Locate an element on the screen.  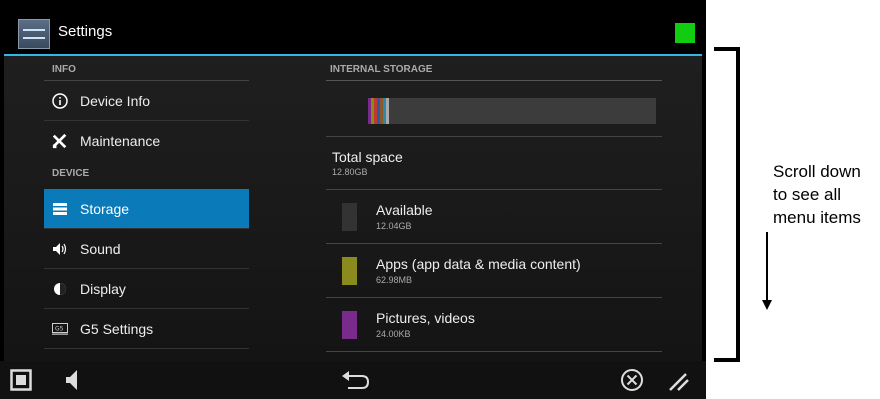
menu-item-label: Sound is located at coordinates (100, 248).